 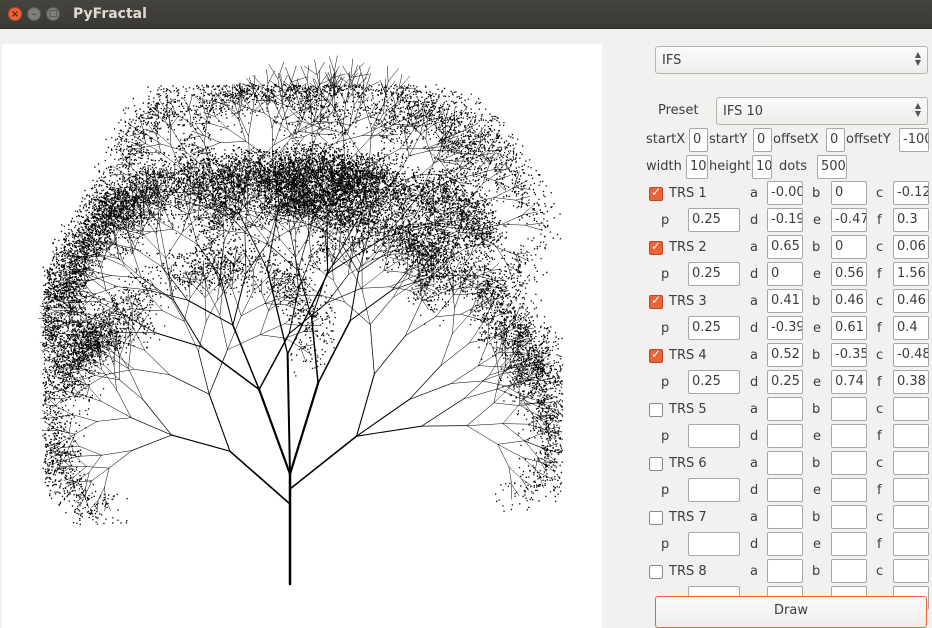 What do you see at coordinates (796, 139) in the screenshot?
I see `offsetx-label: offsetX` at bounding box center [796, 139].